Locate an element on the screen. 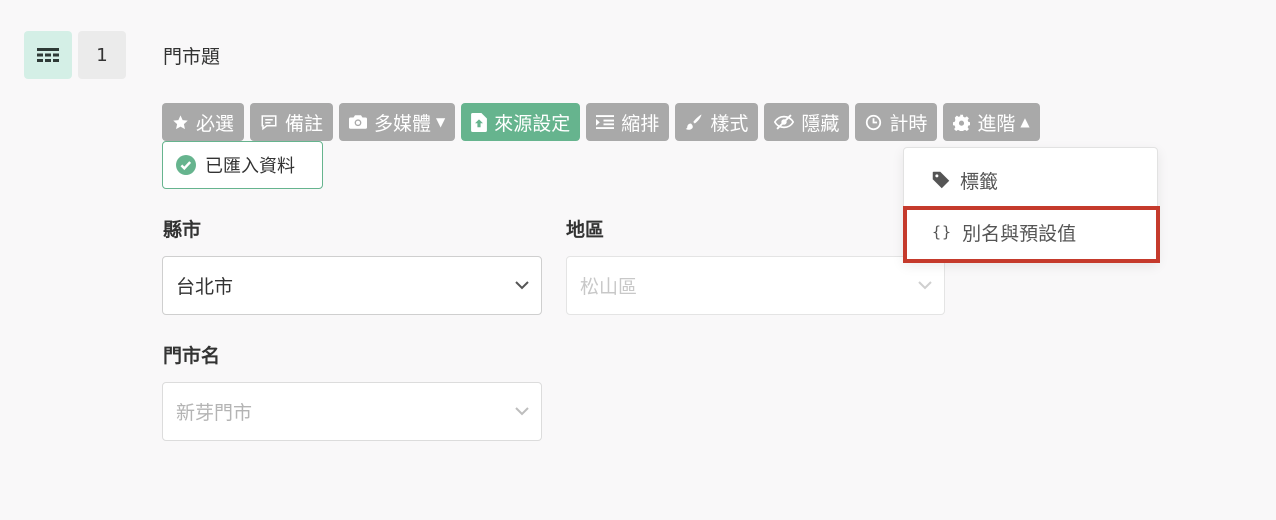  store-select: 新芽門市 is located at coordinates (352, 411).